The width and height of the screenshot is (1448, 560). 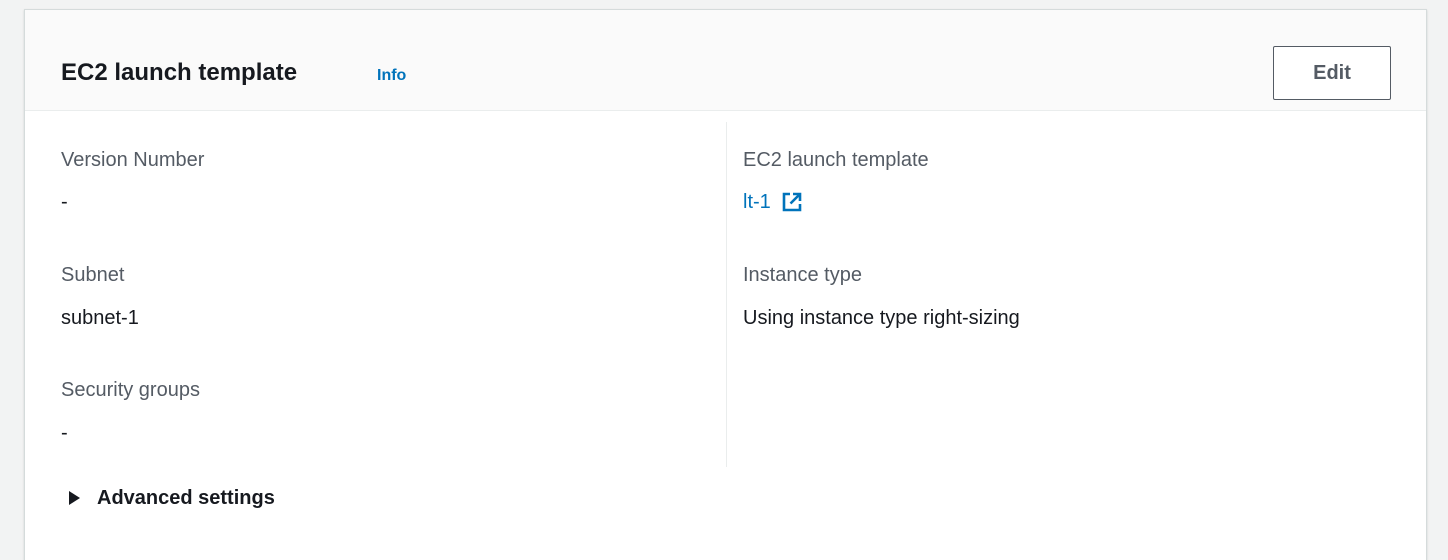 I want to click on launch-template-link: lt-1, so click(x=773, y=202).